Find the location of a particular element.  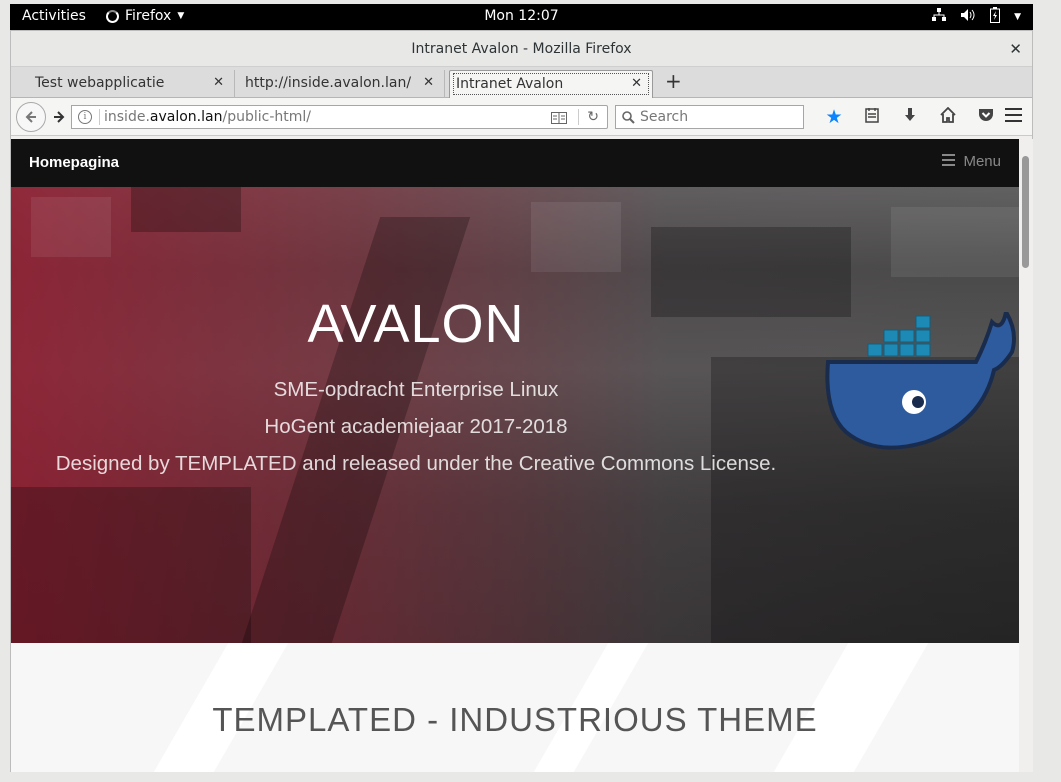

battery-icon is located at coordinates (995, 17).